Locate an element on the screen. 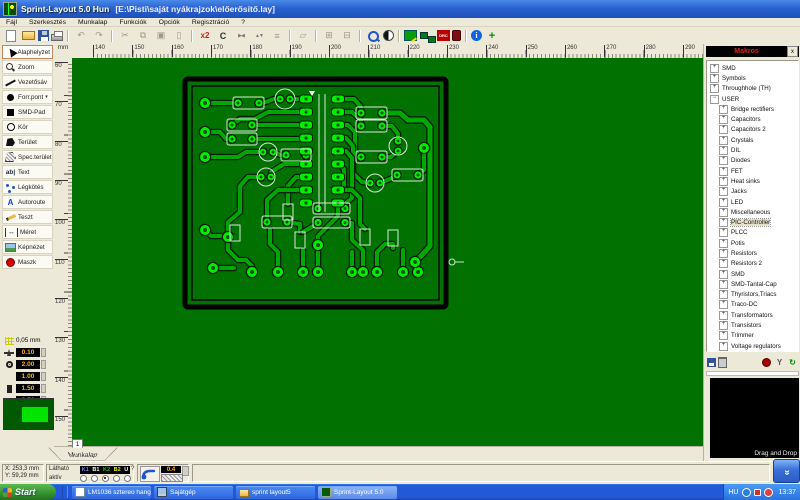 The height and width of the screenshot is (500, 800). macro-tree-item: + PIC-Controller is located at coordinates (752, 222).